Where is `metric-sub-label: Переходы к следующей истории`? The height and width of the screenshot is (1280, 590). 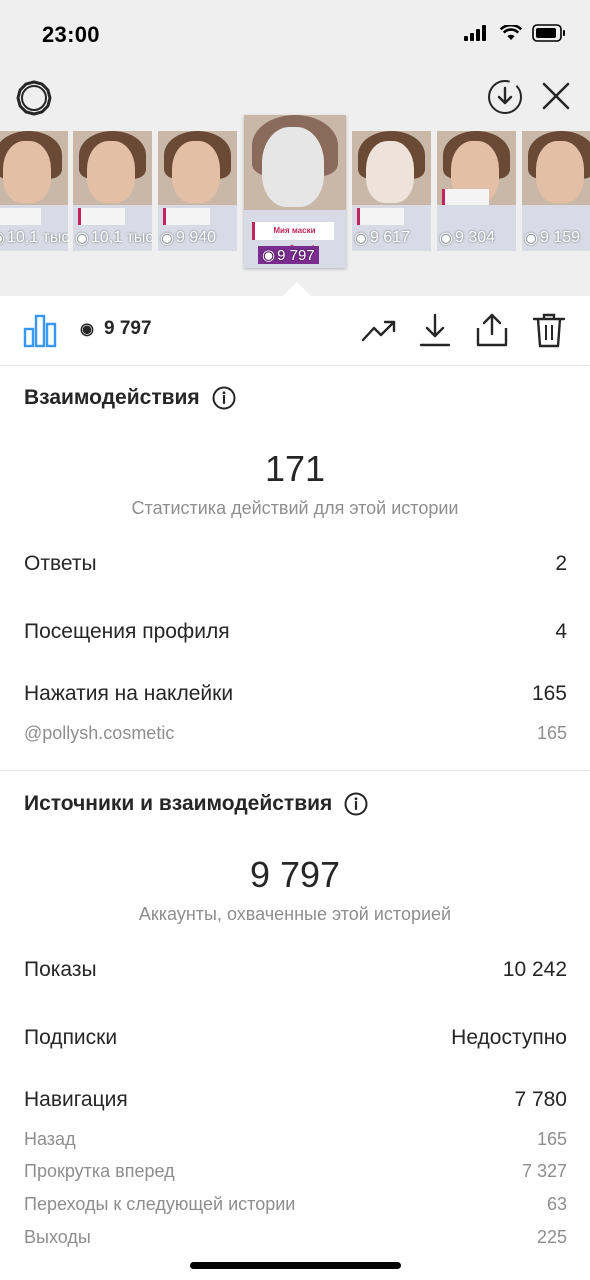
metric-sub-label: Переходы к следующей истории is located at coordinates (160, 1204).